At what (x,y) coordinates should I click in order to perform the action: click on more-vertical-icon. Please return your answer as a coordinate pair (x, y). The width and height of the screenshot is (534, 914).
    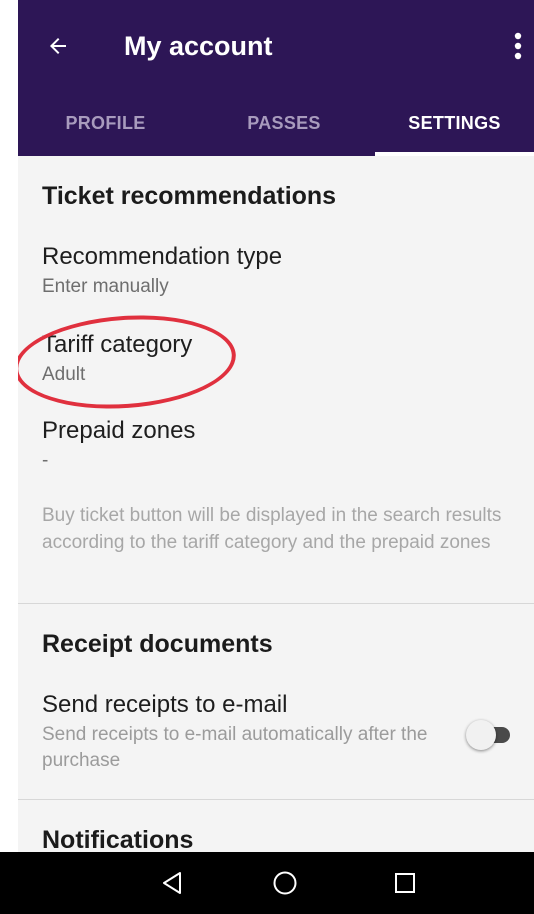
    Looking at the image, I should click on (518, 46).